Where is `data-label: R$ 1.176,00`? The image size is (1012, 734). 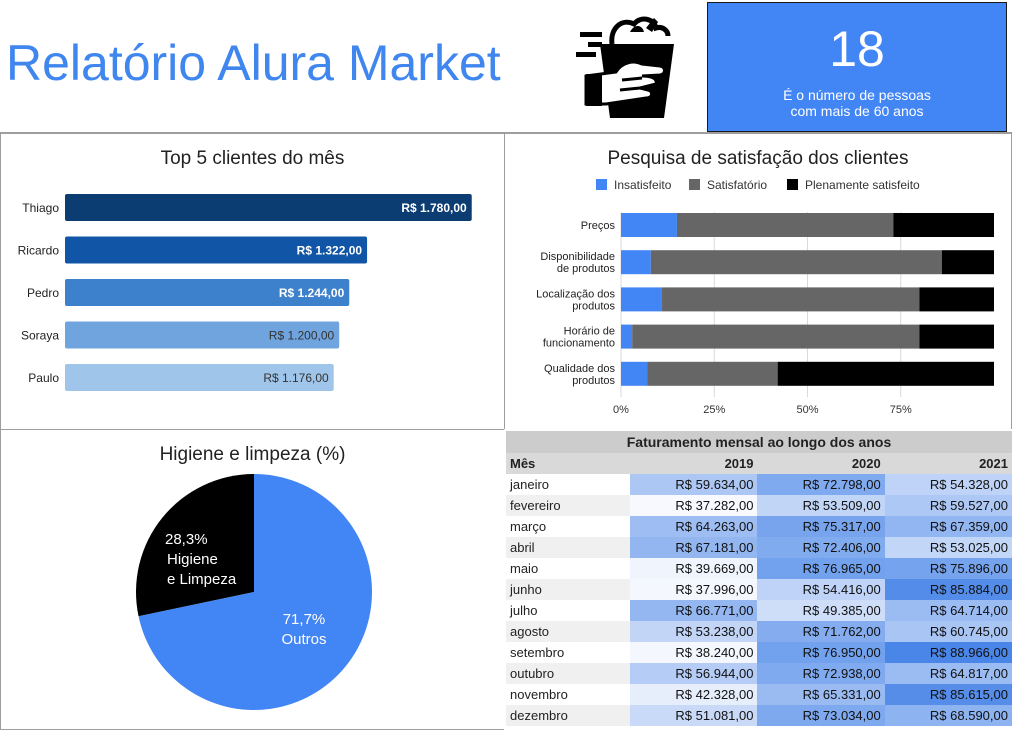
data-label: R$ 1.176,00 is located at coordinates (296, 378).